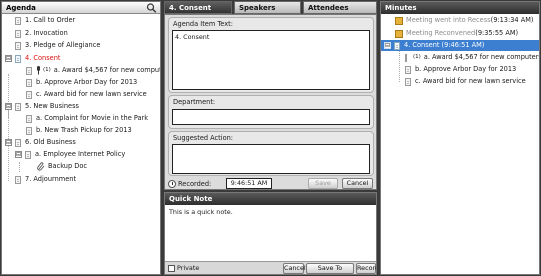  I want to click on record-button-label: Record, so click(367, 268).